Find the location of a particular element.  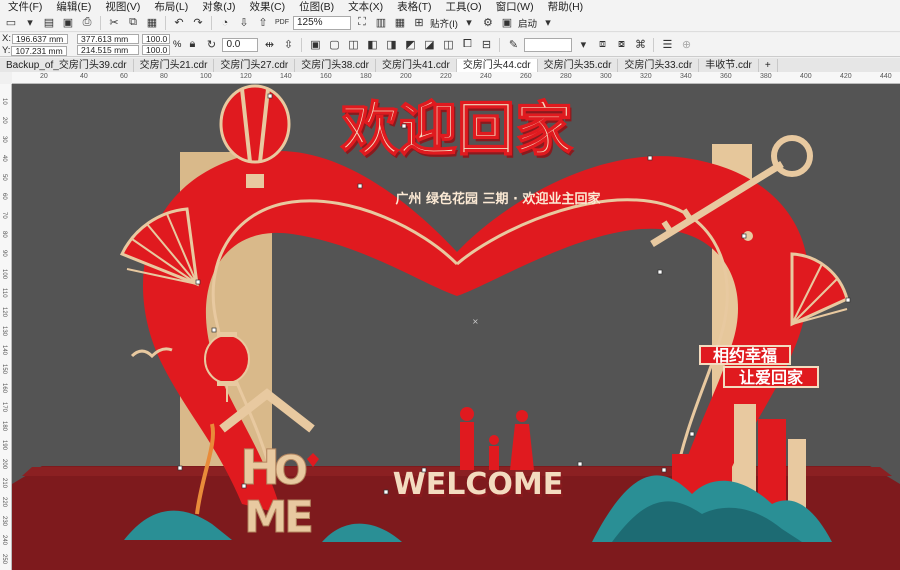

menu-item-4: 对象(J) is located at coordinates (219, 7).